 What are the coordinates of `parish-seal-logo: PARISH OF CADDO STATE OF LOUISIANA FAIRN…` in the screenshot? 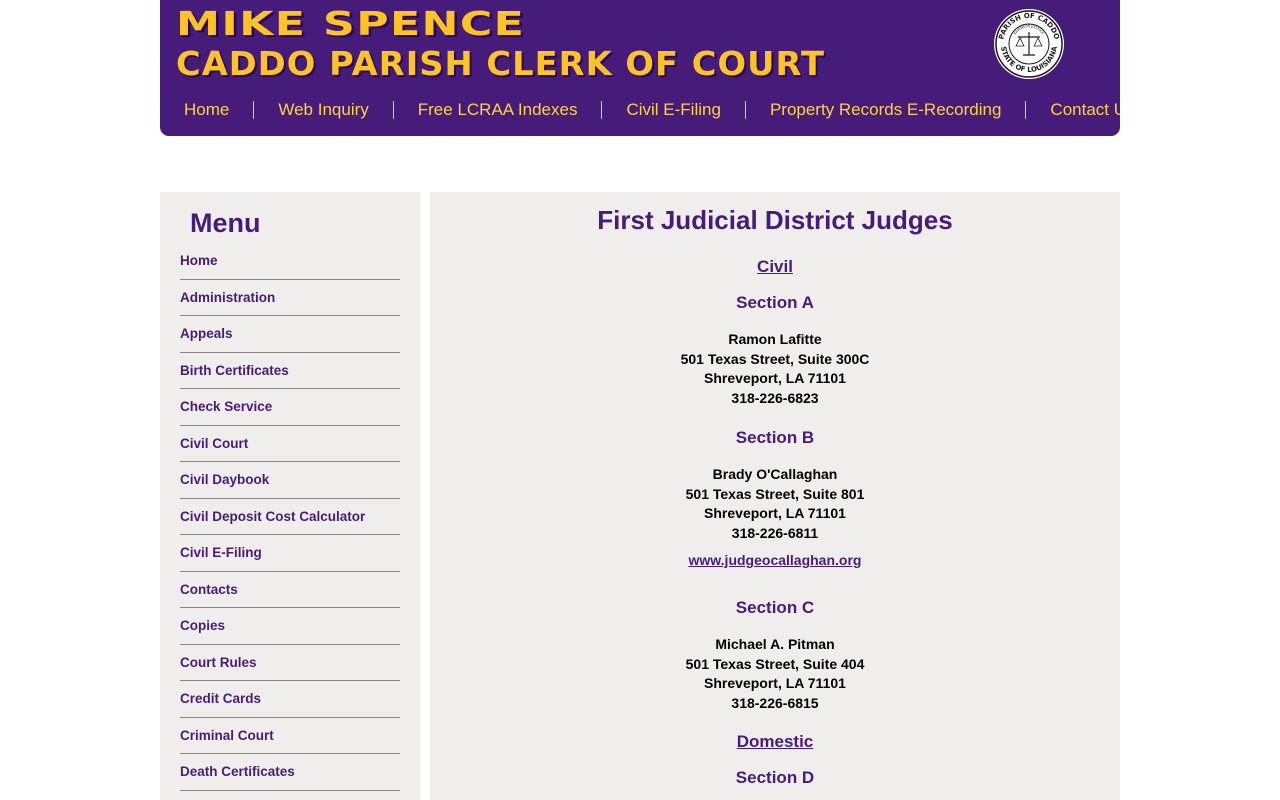 It's located at (1029, 44).